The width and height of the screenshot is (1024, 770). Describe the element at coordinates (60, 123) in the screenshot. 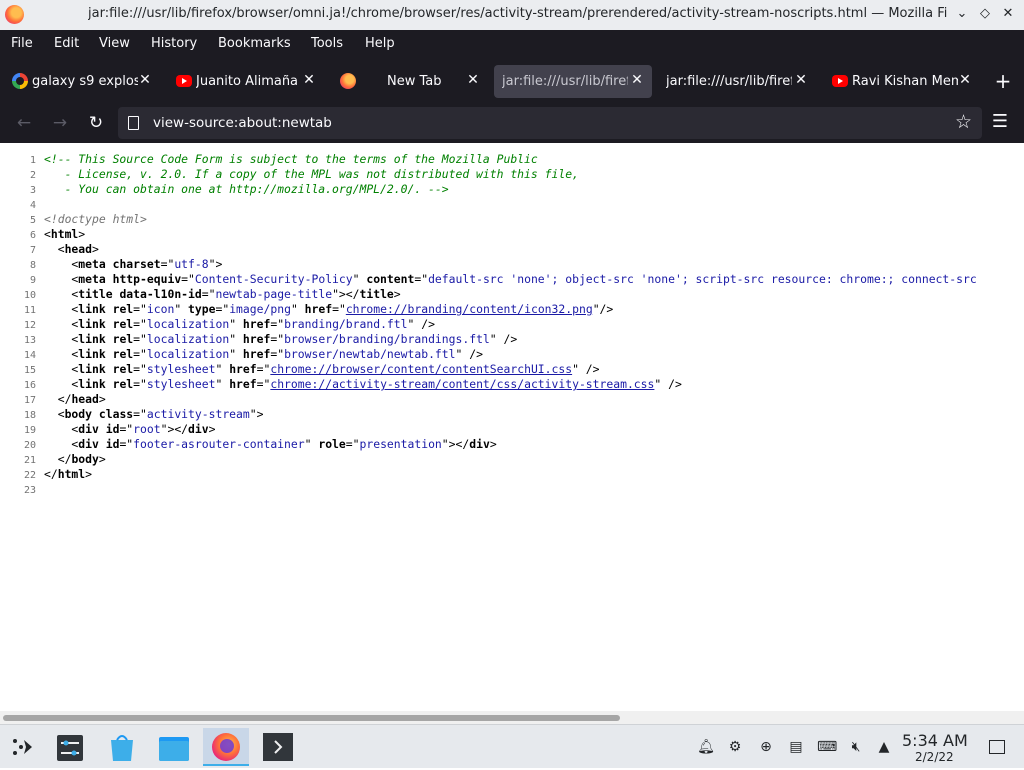

I see `forward-icon: →` at that location.